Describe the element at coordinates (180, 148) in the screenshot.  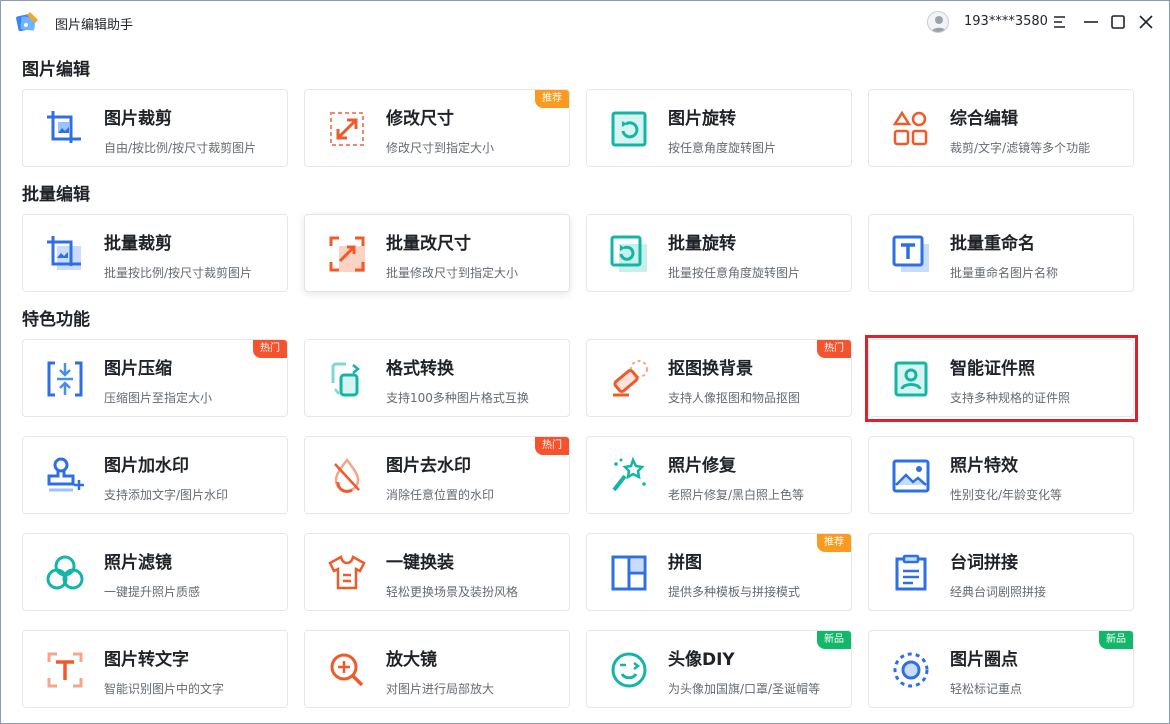
I see `card-desc: 自由/按比例/按尺寸裁剪图片` at that location.